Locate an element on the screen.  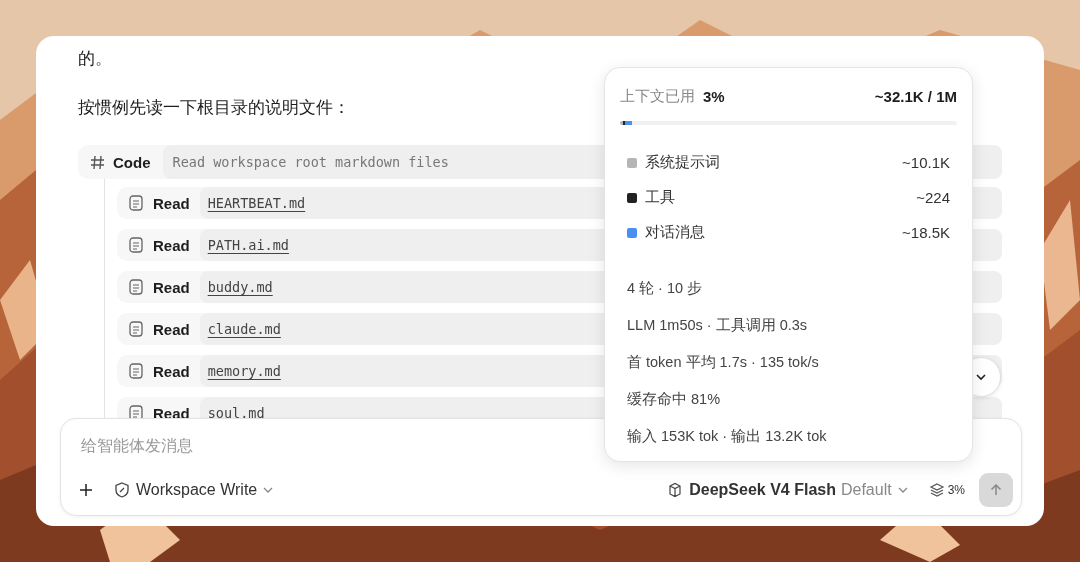
legend-value: ~224 is located at coordinates (933, 197).